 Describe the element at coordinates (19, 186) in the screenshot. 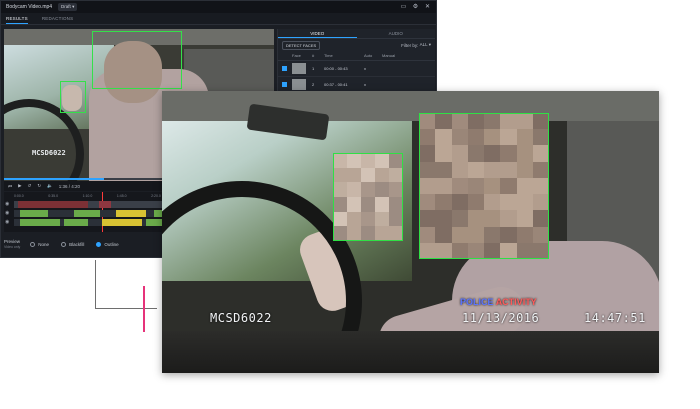

I see `play-icon: ▶` at that location.